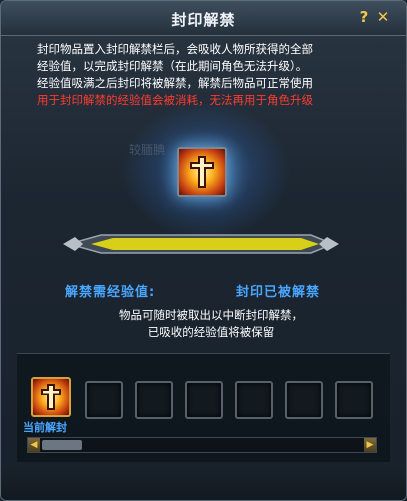 The height and width of the screenshot is (501, 407). Describe the element at coordinates (364, 17) in the screenshot. I see `help-button: ?` at that location.